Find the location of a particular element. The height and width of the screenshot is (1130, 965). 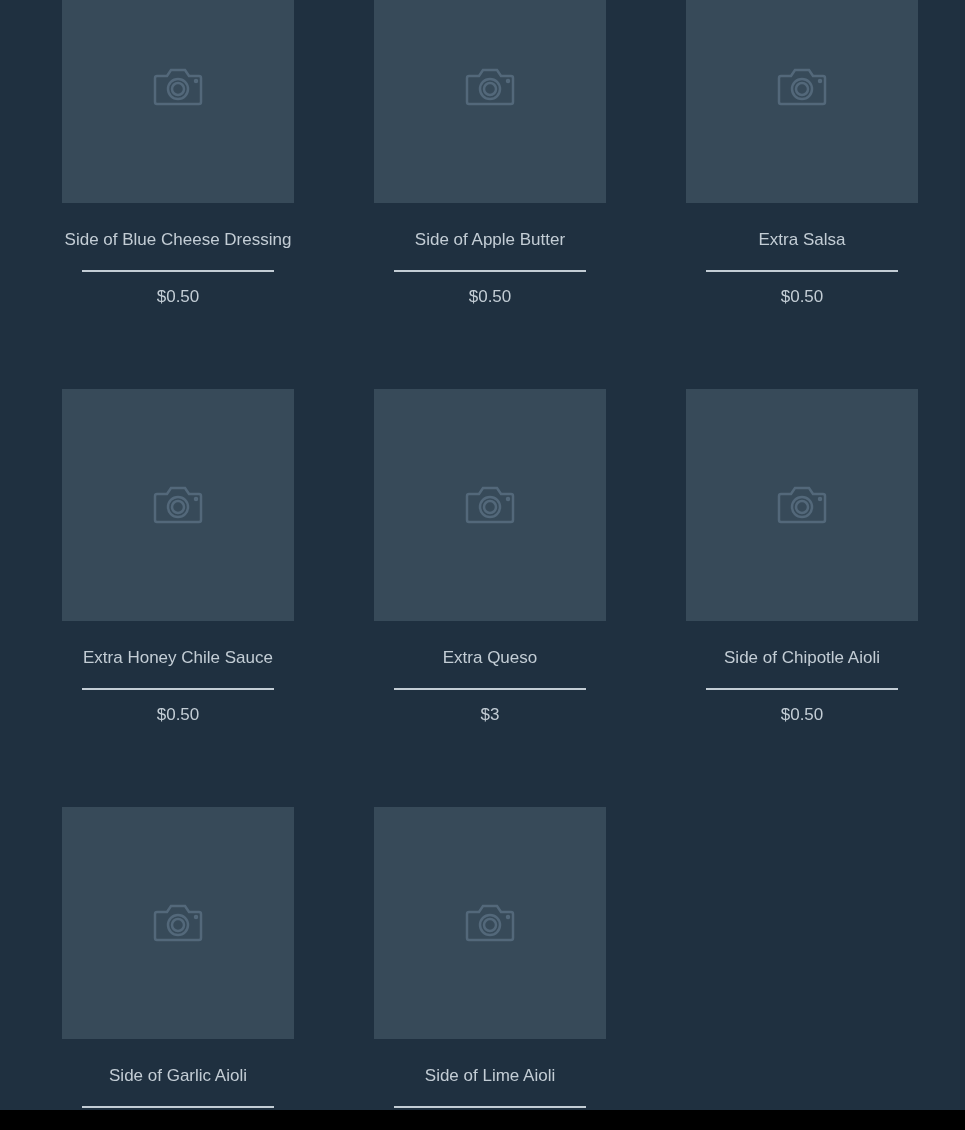

product-name: Extra Honey Chile Sauce is located at coordinates (178, 658).